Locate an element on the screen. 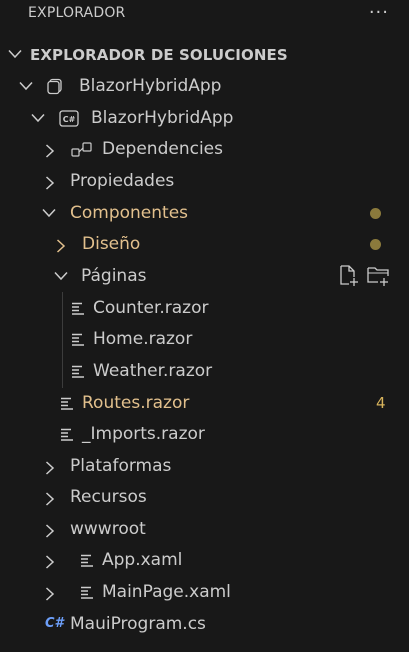 The width and height of the screenshot is (409, 652). tree-item-recursos: Recursos is located at coordinates (204, 497).